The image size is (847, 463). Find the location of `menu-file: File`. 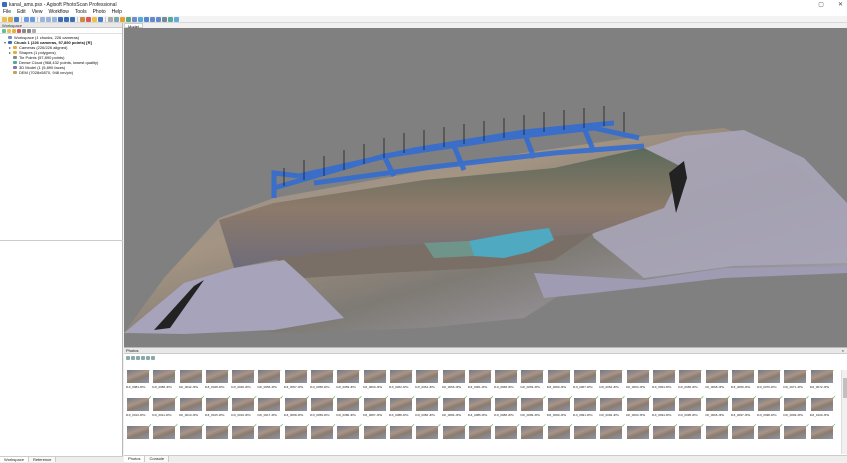

menu-file: File is located at coordinates (7, 12).